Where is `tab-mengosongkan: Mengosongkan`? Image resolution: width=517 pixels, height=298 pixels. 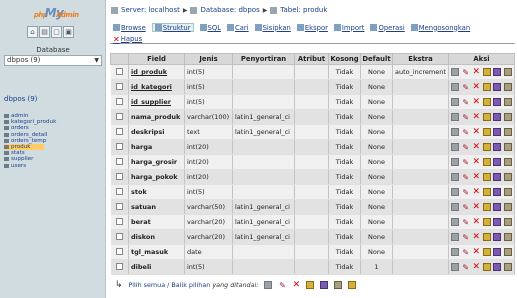
tab-mengosongkan: Mengosongkan is located at coordinates (440, 27).